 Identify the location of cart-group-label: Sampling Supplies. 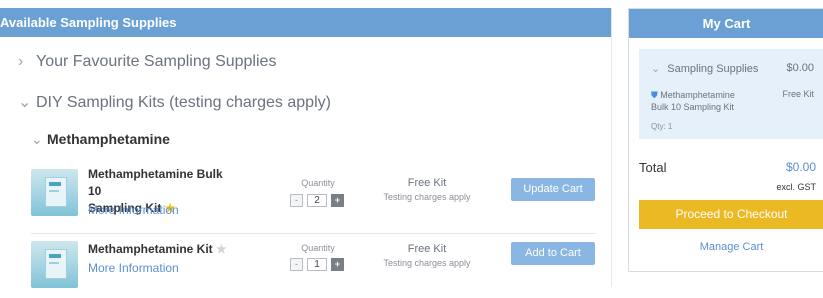
(713, 69).